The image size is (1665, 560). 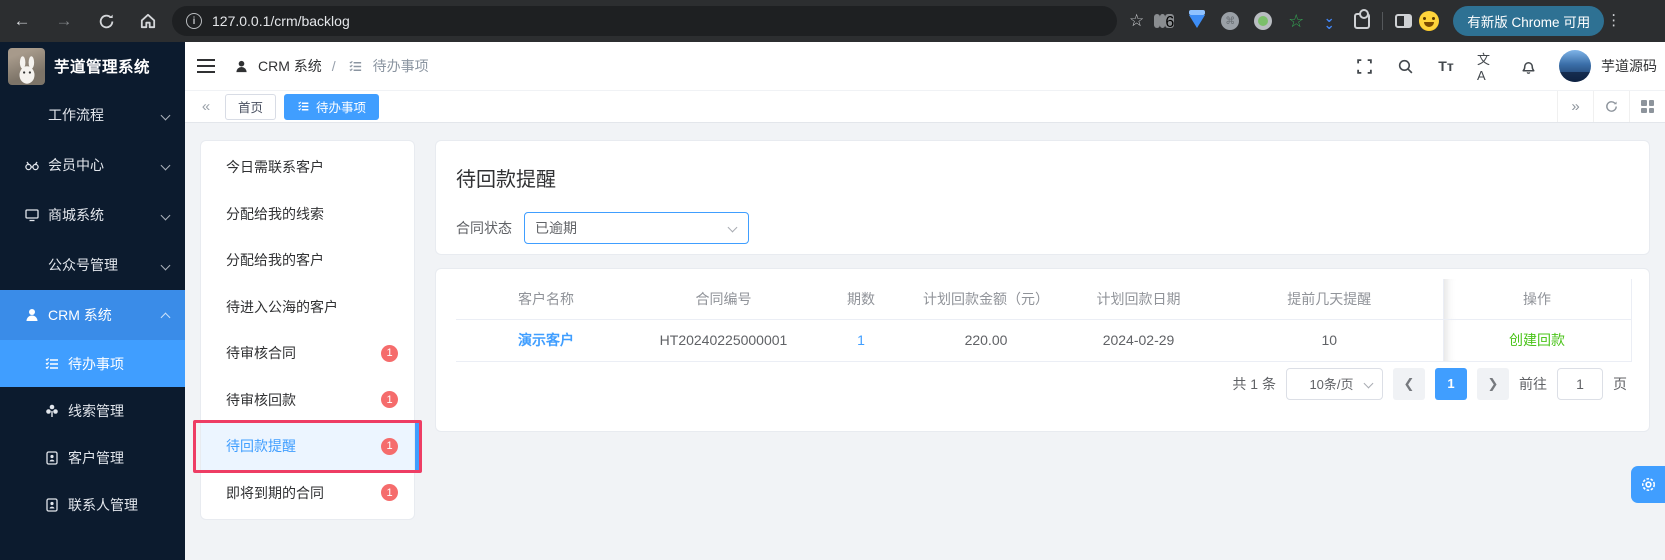 What do you see at coordinates (1170, 22) in the screenshot?
I see `extension-badge: 6` at bounding box center [1170, 22].